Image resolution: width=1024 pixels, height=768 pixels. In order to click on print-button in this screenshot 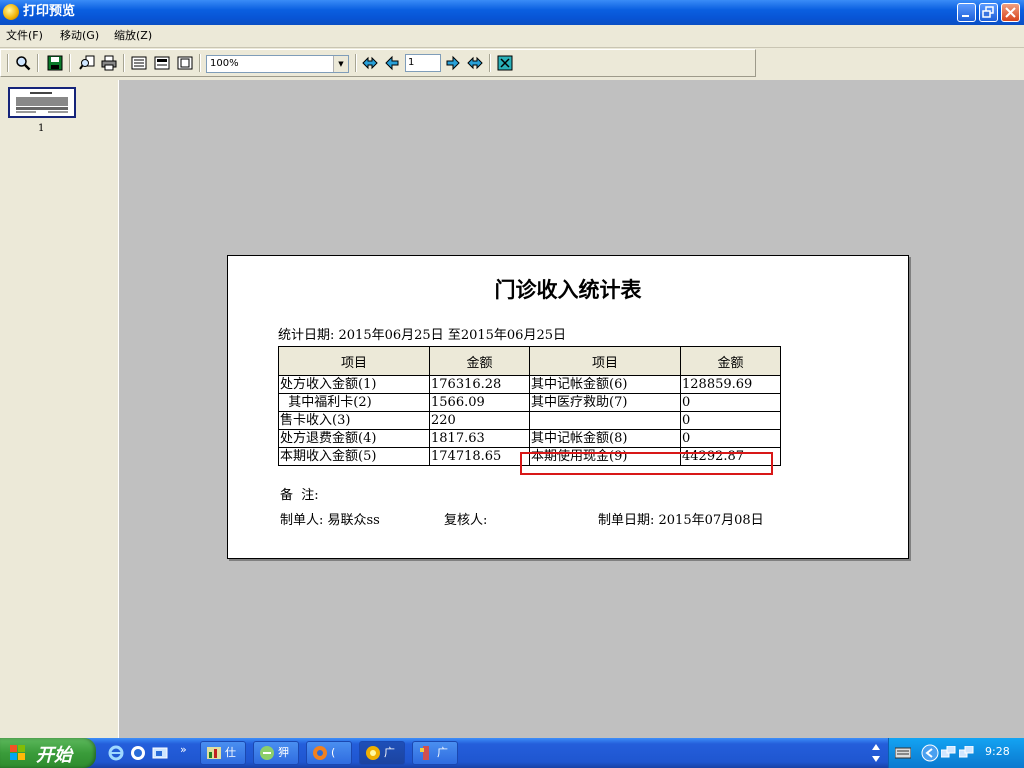, I will do `click(109, 63)`.